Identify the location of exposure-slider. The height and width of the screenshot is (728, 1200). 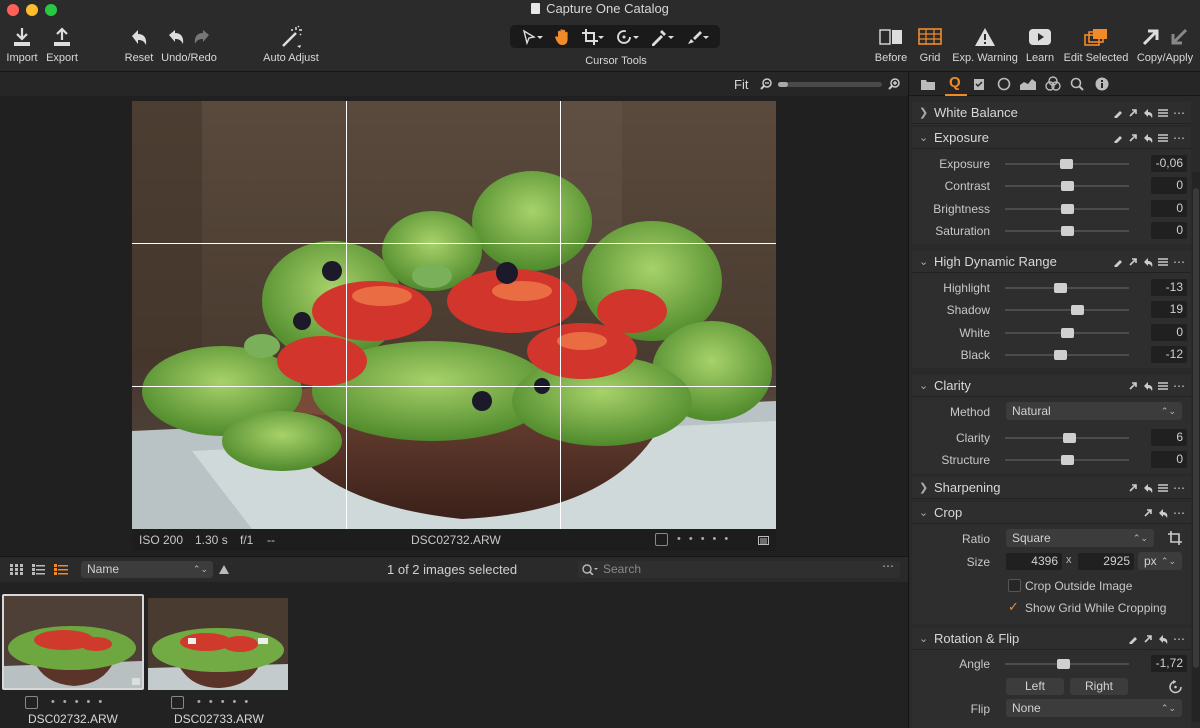
(1067, 164).